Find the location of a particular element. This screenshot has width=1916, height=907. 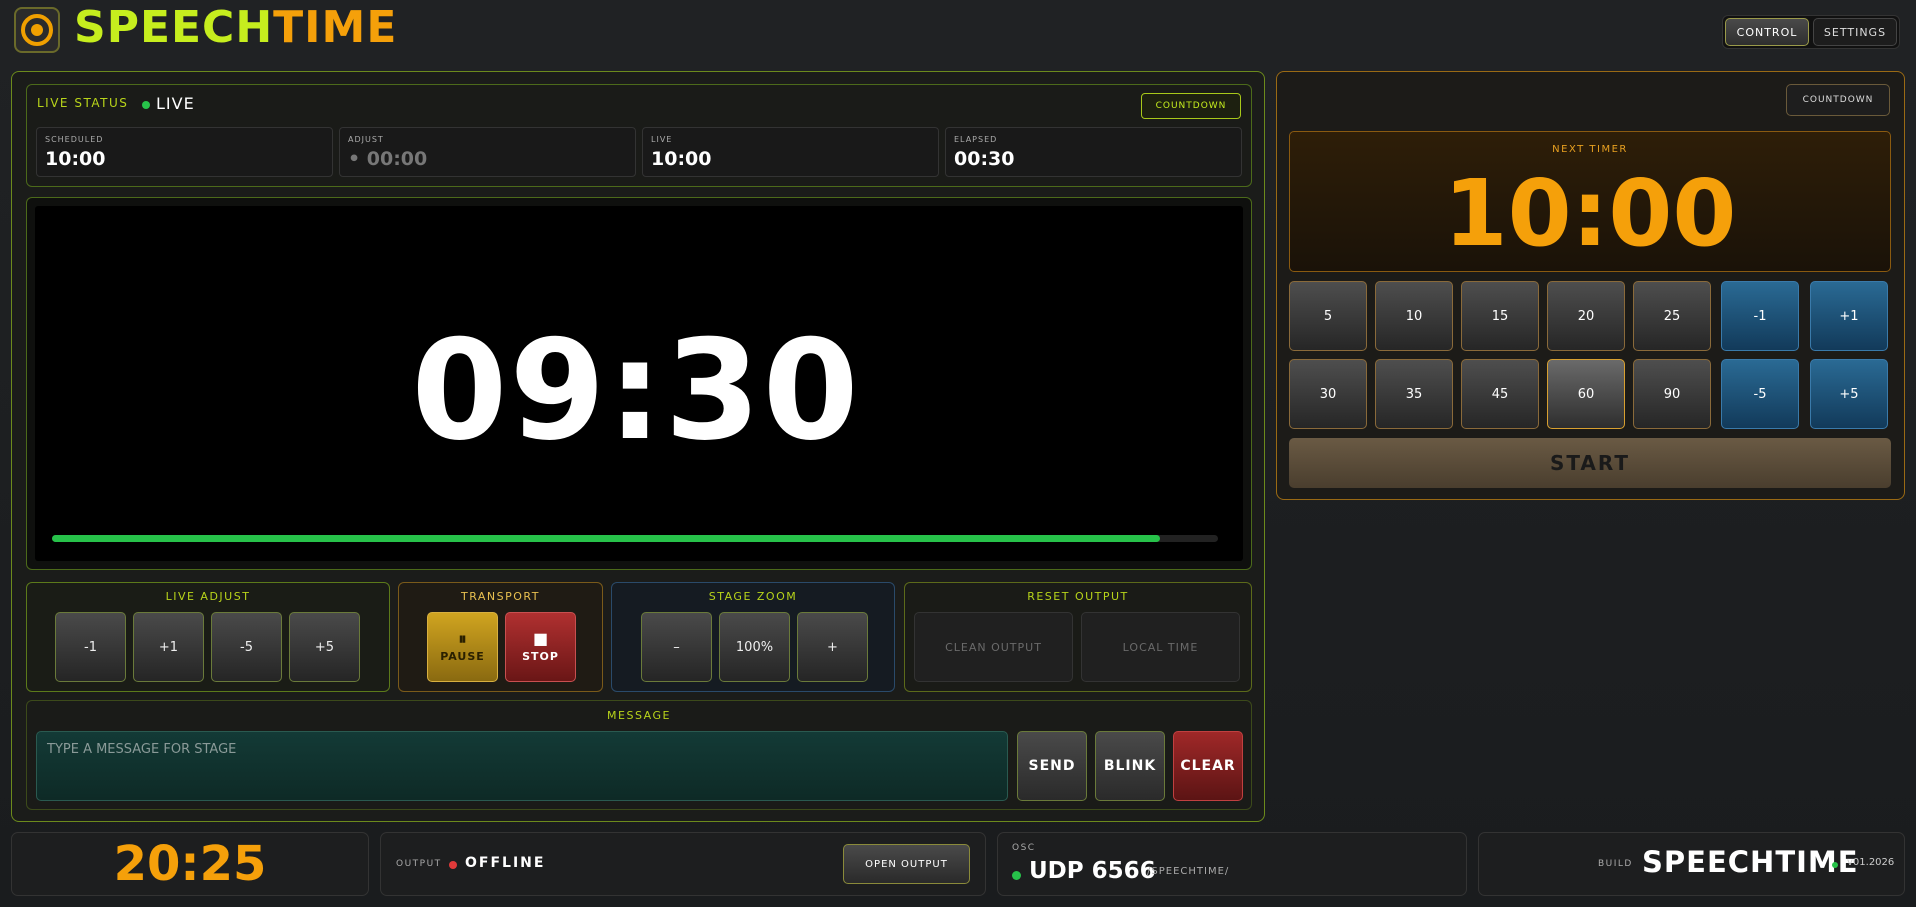

adjust-plus-1-button: +1 is located at coordinates (168, 647).